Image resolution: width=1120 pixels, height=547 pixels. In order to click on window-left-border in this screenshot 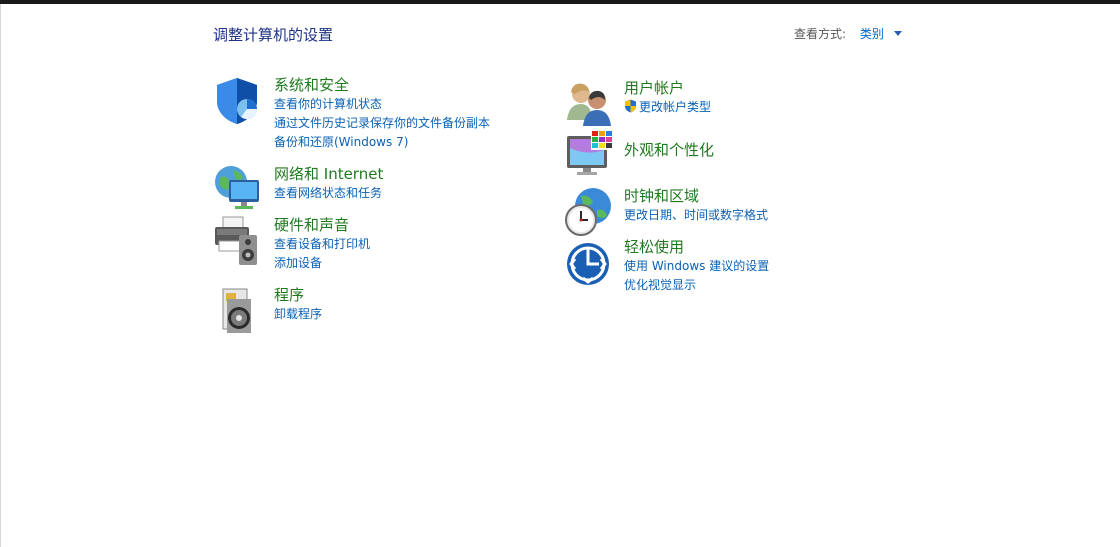, I will do `click(0, 275)`.